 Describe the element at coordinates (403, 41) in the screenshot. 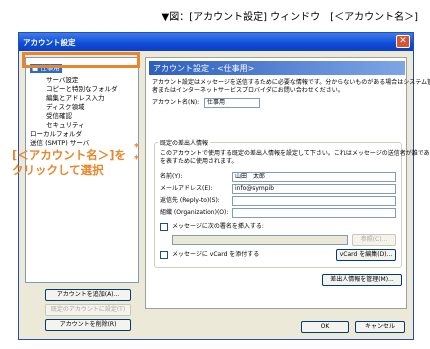

I see `close-icon: ✕` at that location.